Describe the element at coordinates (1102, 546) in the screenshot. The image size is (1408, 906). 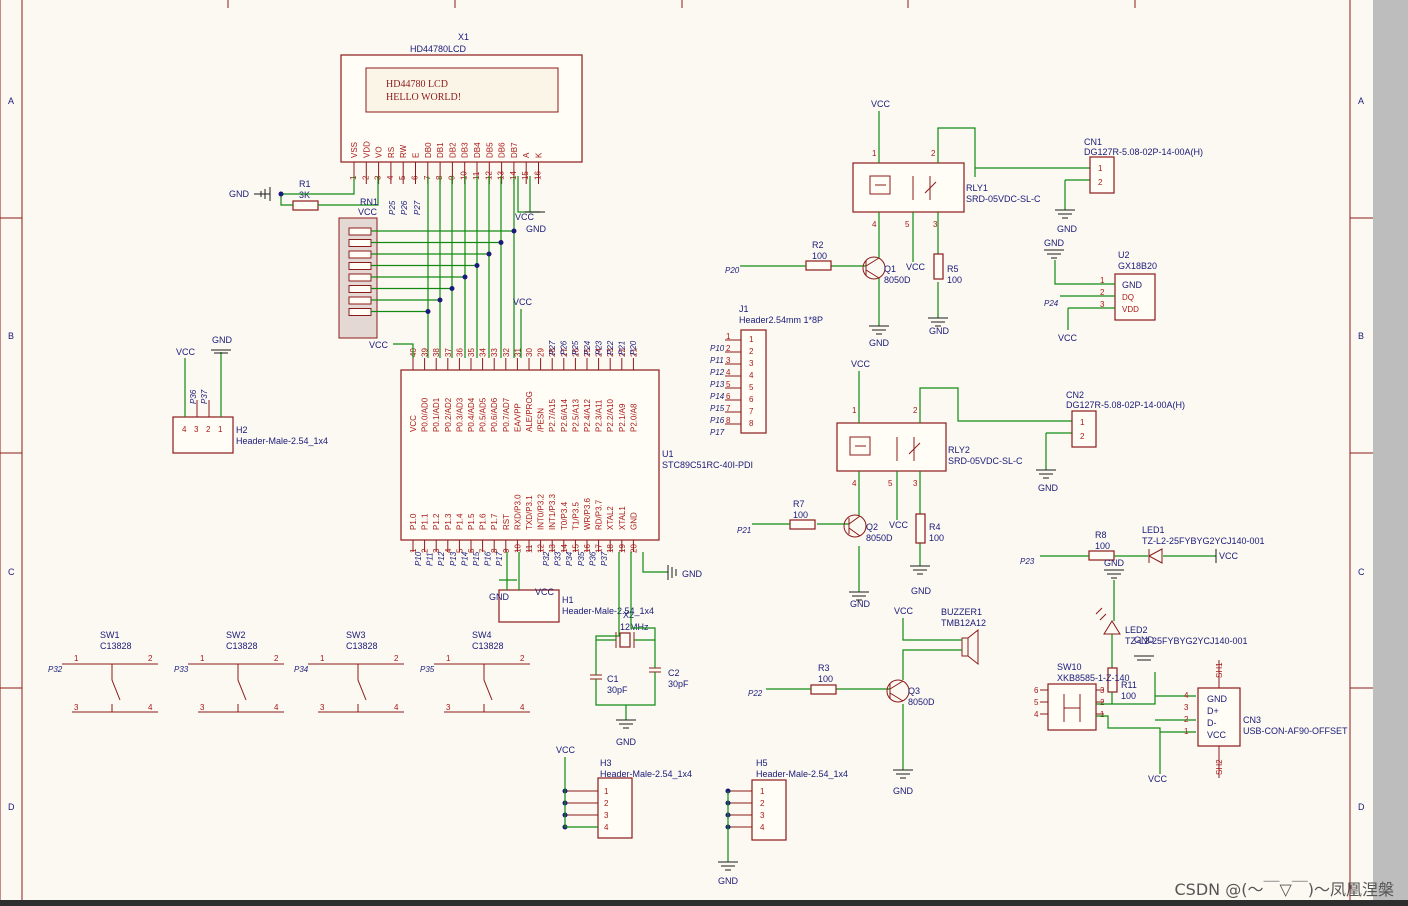
I see `r8-value: 100` at that location.